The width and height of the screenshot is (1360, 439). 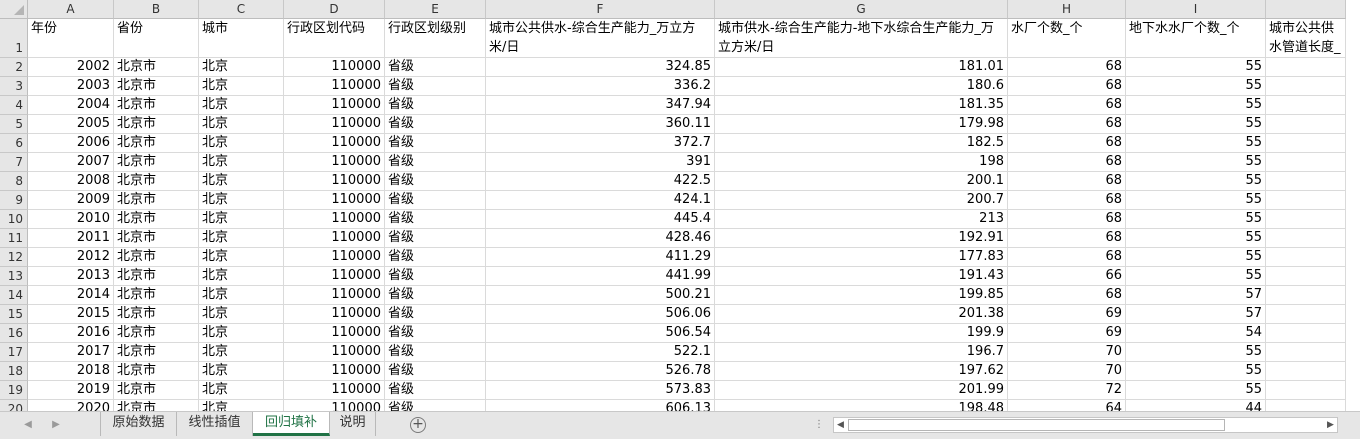 What do you see at coordinates (600, 371) in the screenshot?
I see `table-cell: 526.78` at bounding box center [600, 371].